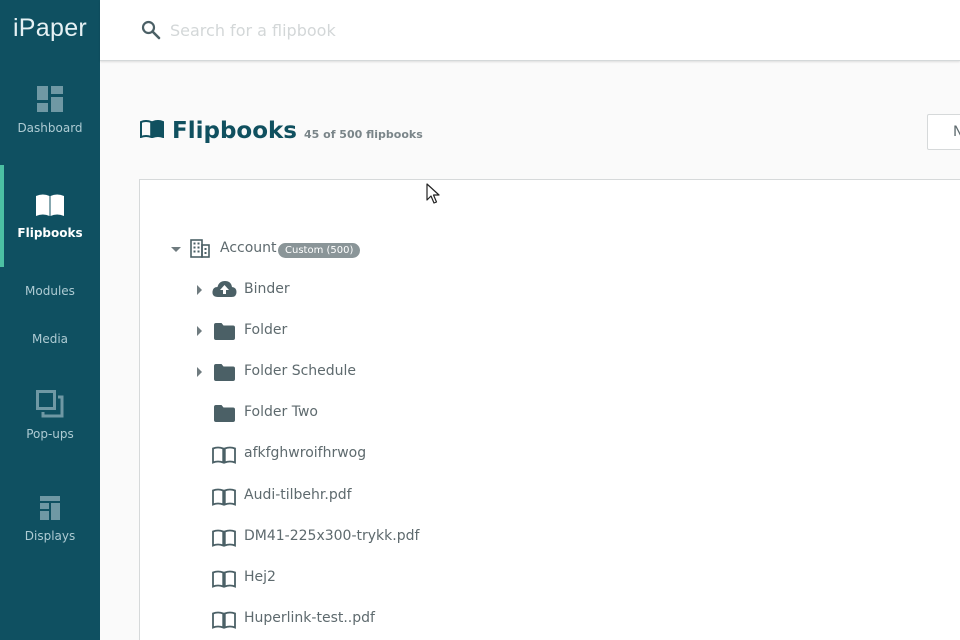 The width and height of the screenshot is (960, 640). Describe the element at coordinates (176, 249) in the screenshot. I see `chevron-down-icon` at that location.